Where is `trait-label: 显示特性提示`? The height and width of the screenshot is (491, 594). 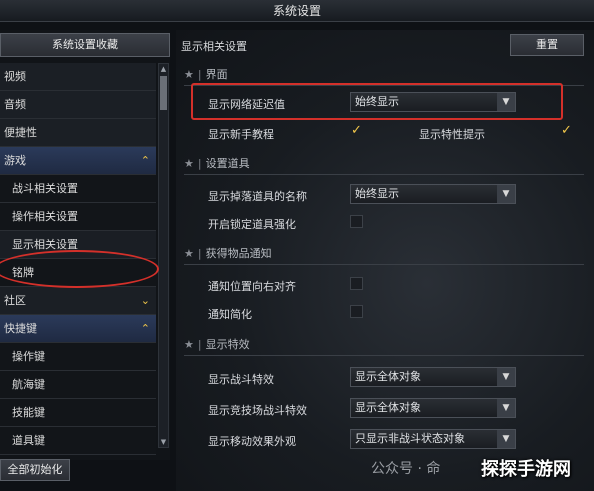 trait-label: 显示特性提示 is located at coordinates (452, 134).